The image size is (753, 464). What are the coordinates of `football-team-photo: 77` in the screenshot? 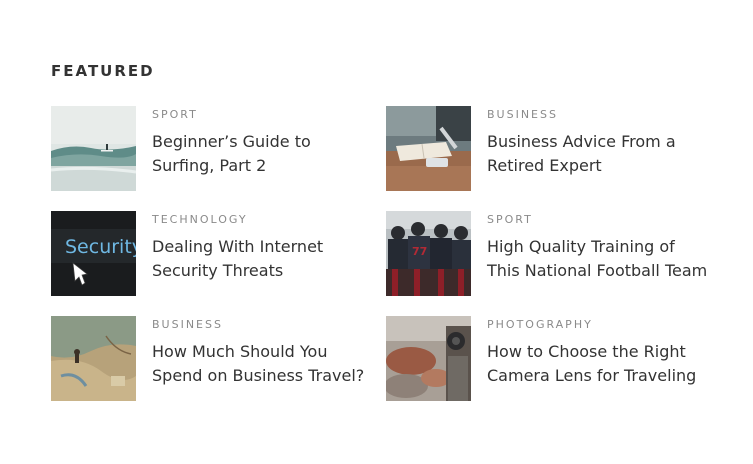 It's located at (428, 253).